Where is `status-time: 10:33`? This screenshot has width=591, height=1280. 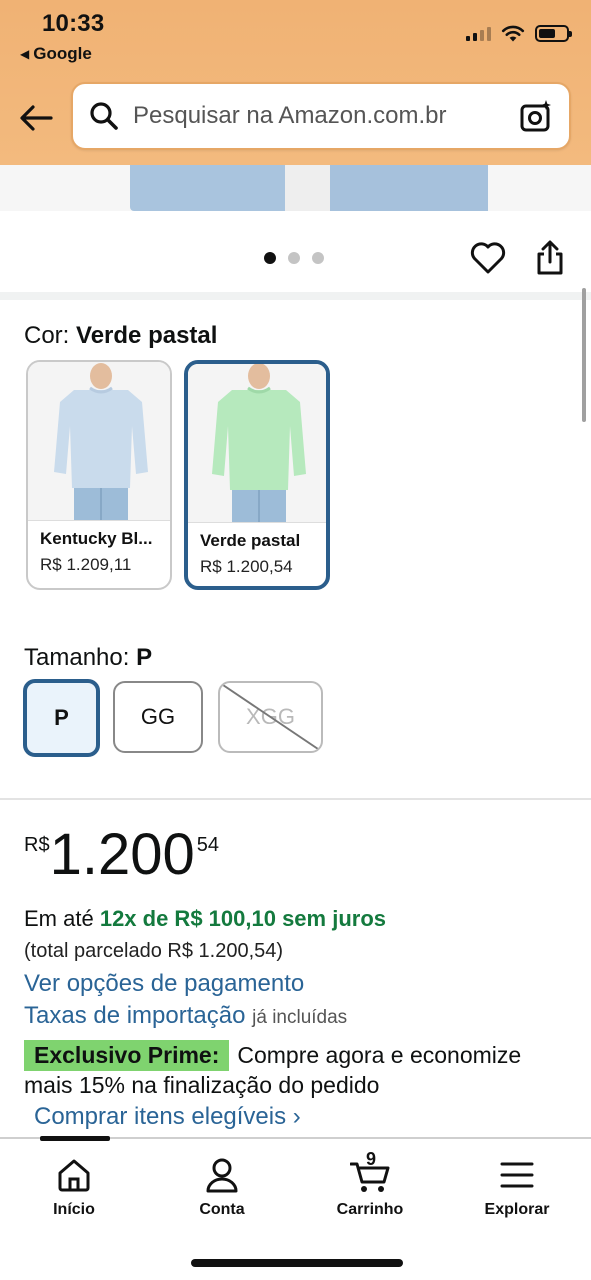
status-time: 10:33 is located at coordinates (73, 23).